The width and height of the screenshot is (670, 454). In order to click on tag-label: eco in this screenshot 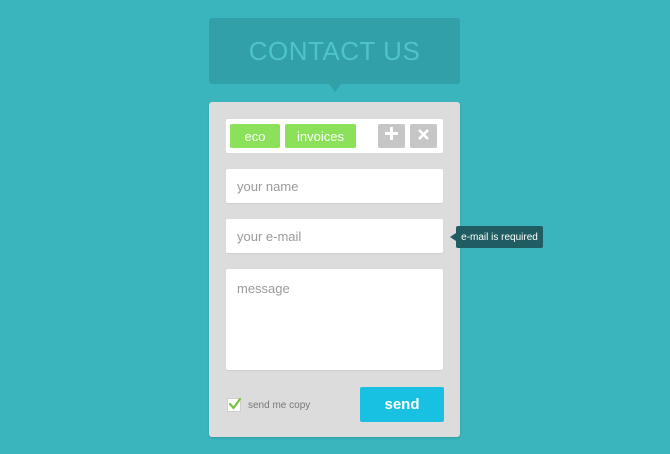, I will do `click(255, 136)`.